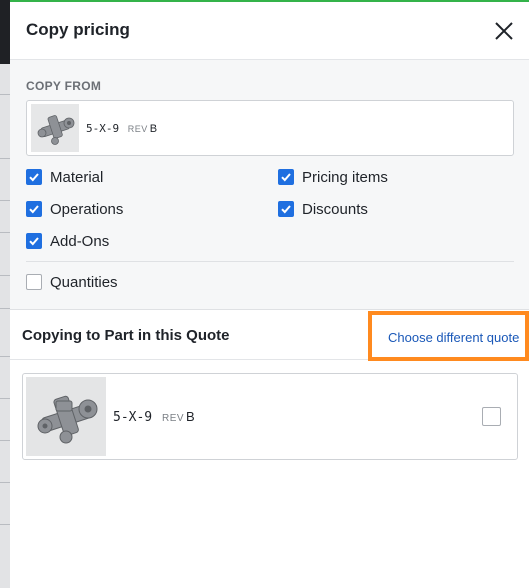 This screenshot has width=529, height=588. I want to click on source-part-name: 5-X-9 REV B, so click(122, 128).